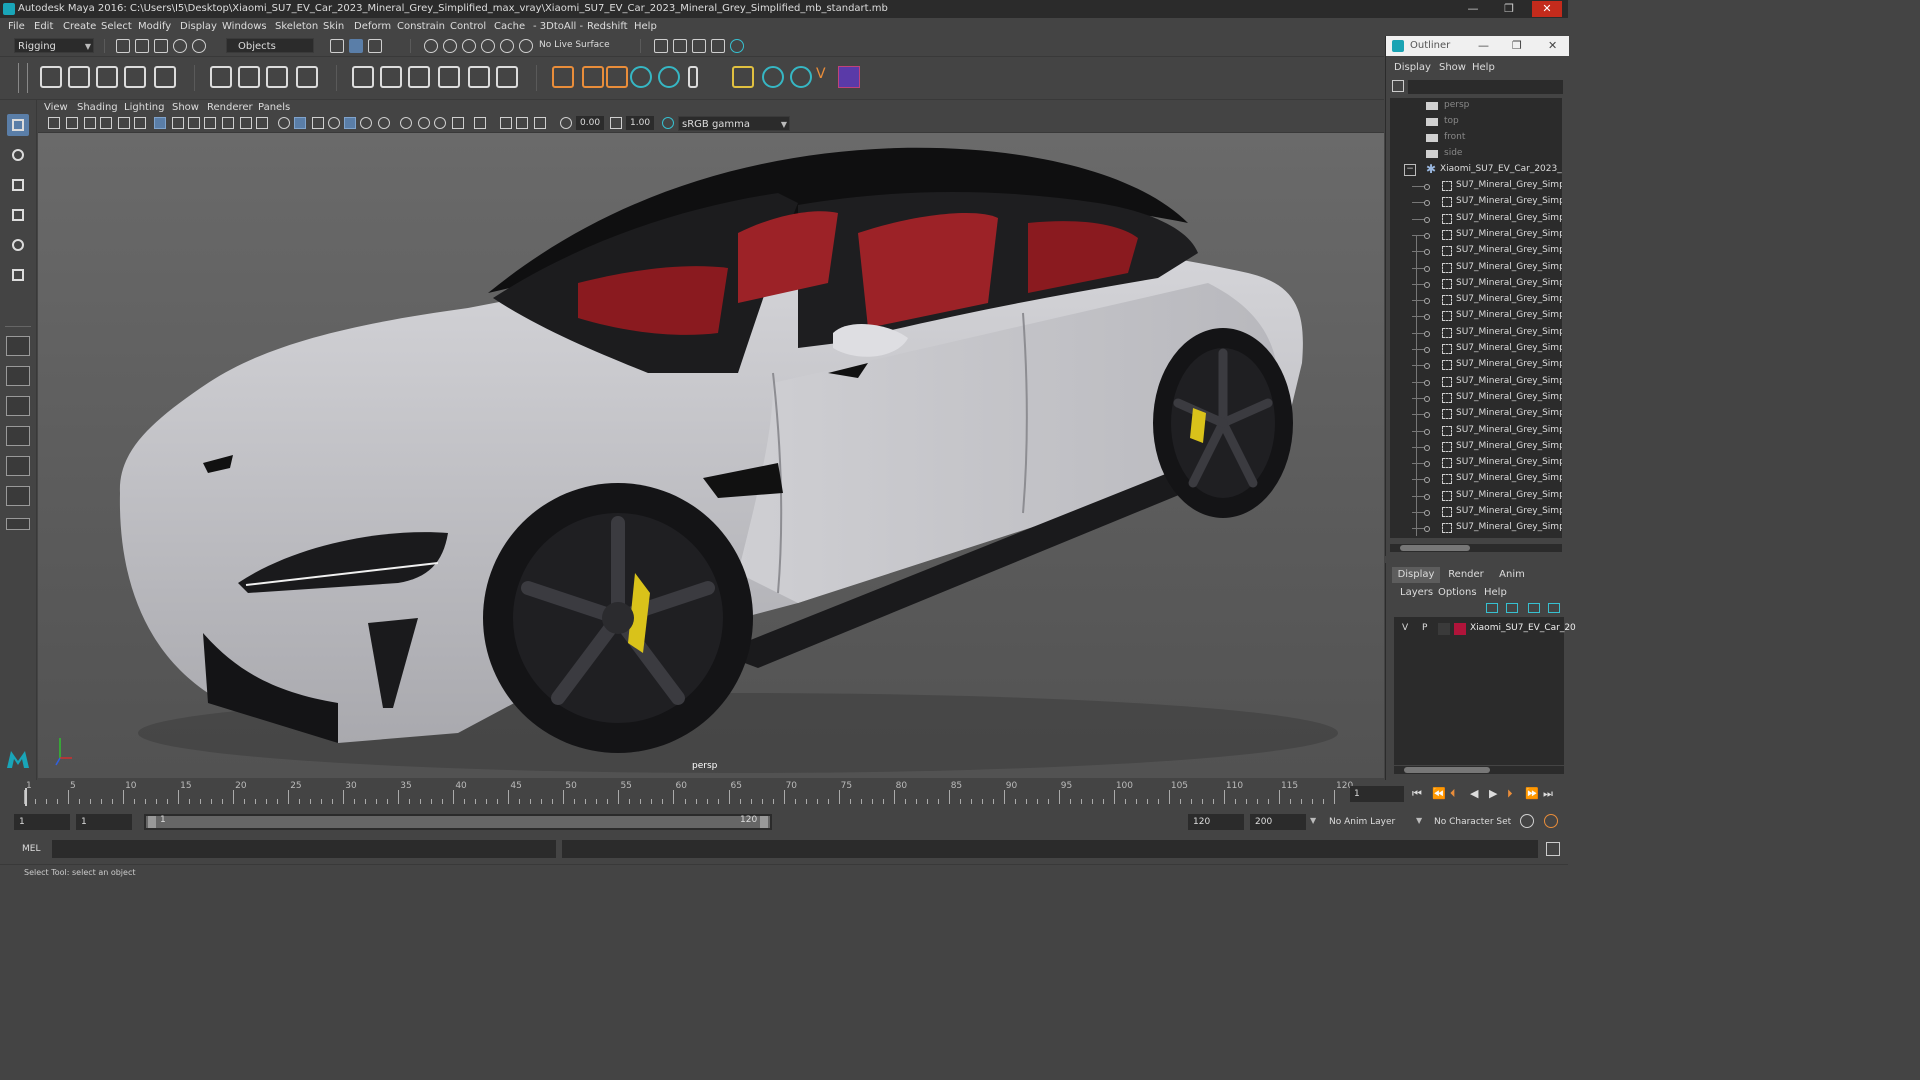 Image resolution: width=1920 pixels, height=1080 pixels. Describe the element at coordinates (668, 123) in the screenshot. I see `color-management-icon` at that location.